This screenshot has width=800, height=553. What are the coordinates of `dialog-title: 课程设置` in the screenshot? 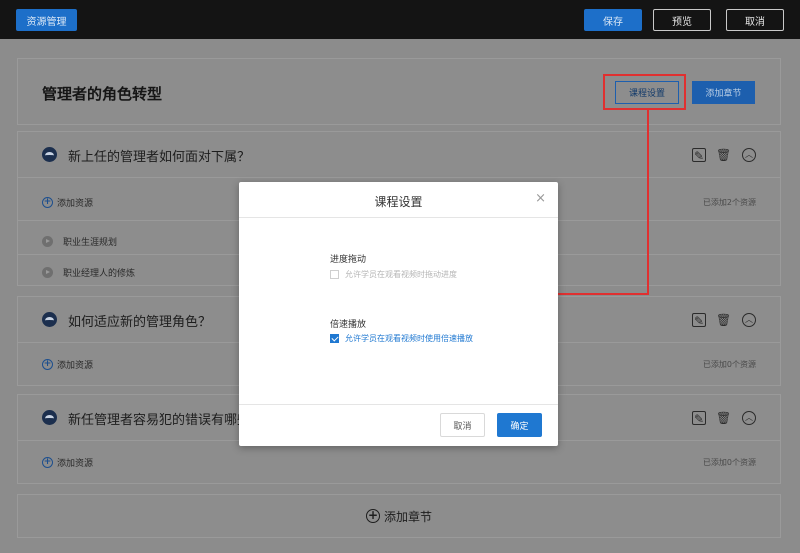 It's located at (398, 202).